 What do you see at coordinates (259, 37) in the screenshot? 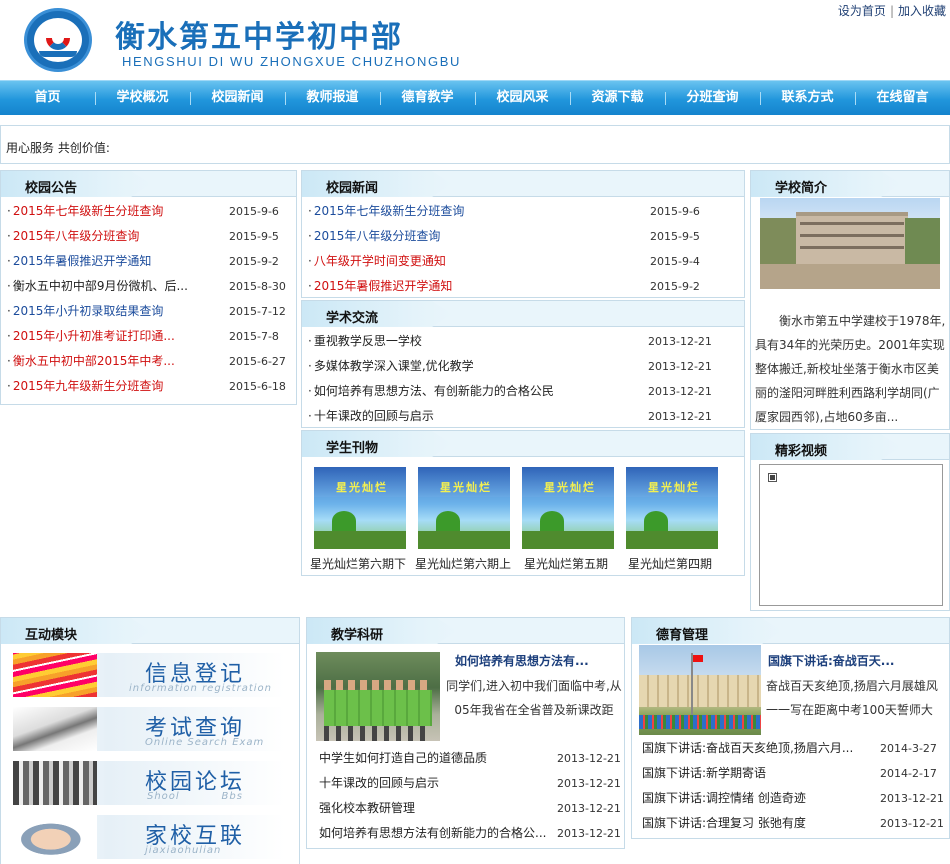
I see `site-title: 衡水第五中学初中部` at bounding box center [259, 37].